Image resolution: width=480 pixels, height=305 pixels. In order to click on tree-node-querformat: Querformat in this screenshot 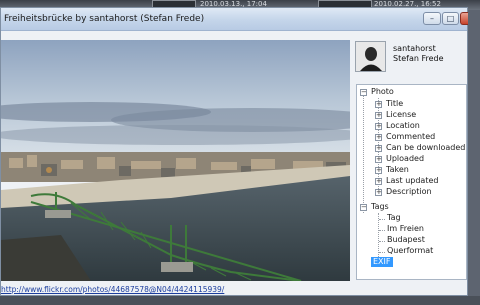, I will do `click(410, 251)`.